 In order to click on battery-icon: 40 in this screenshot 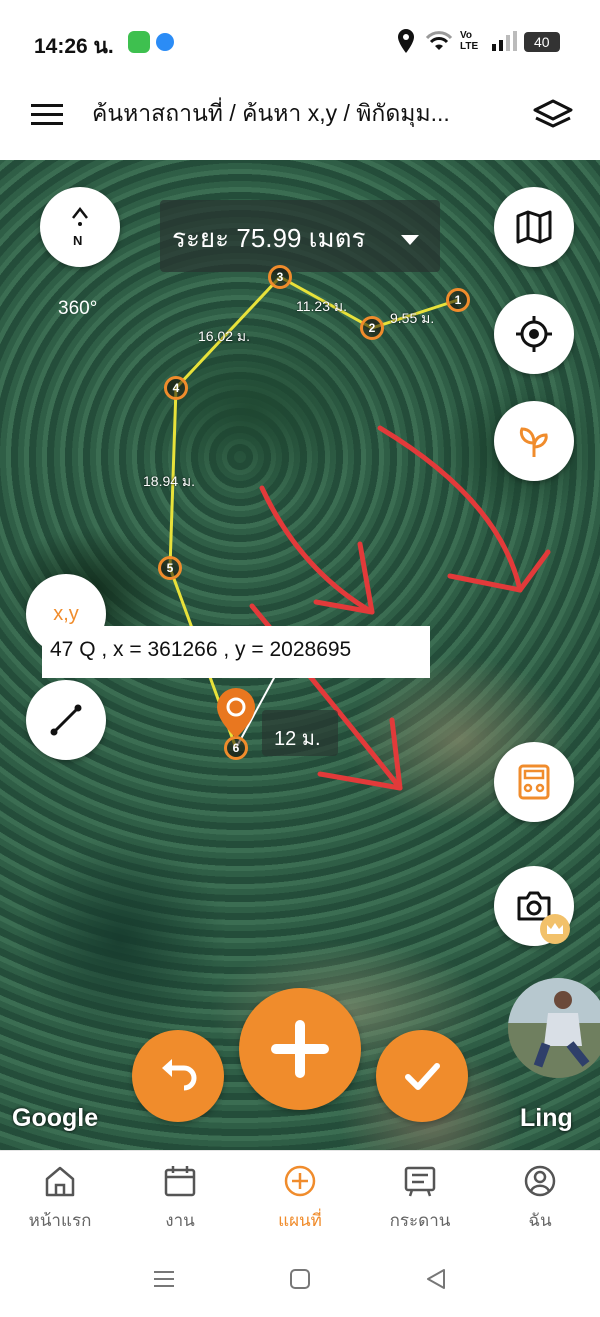, I will do `click(542, 42)`.